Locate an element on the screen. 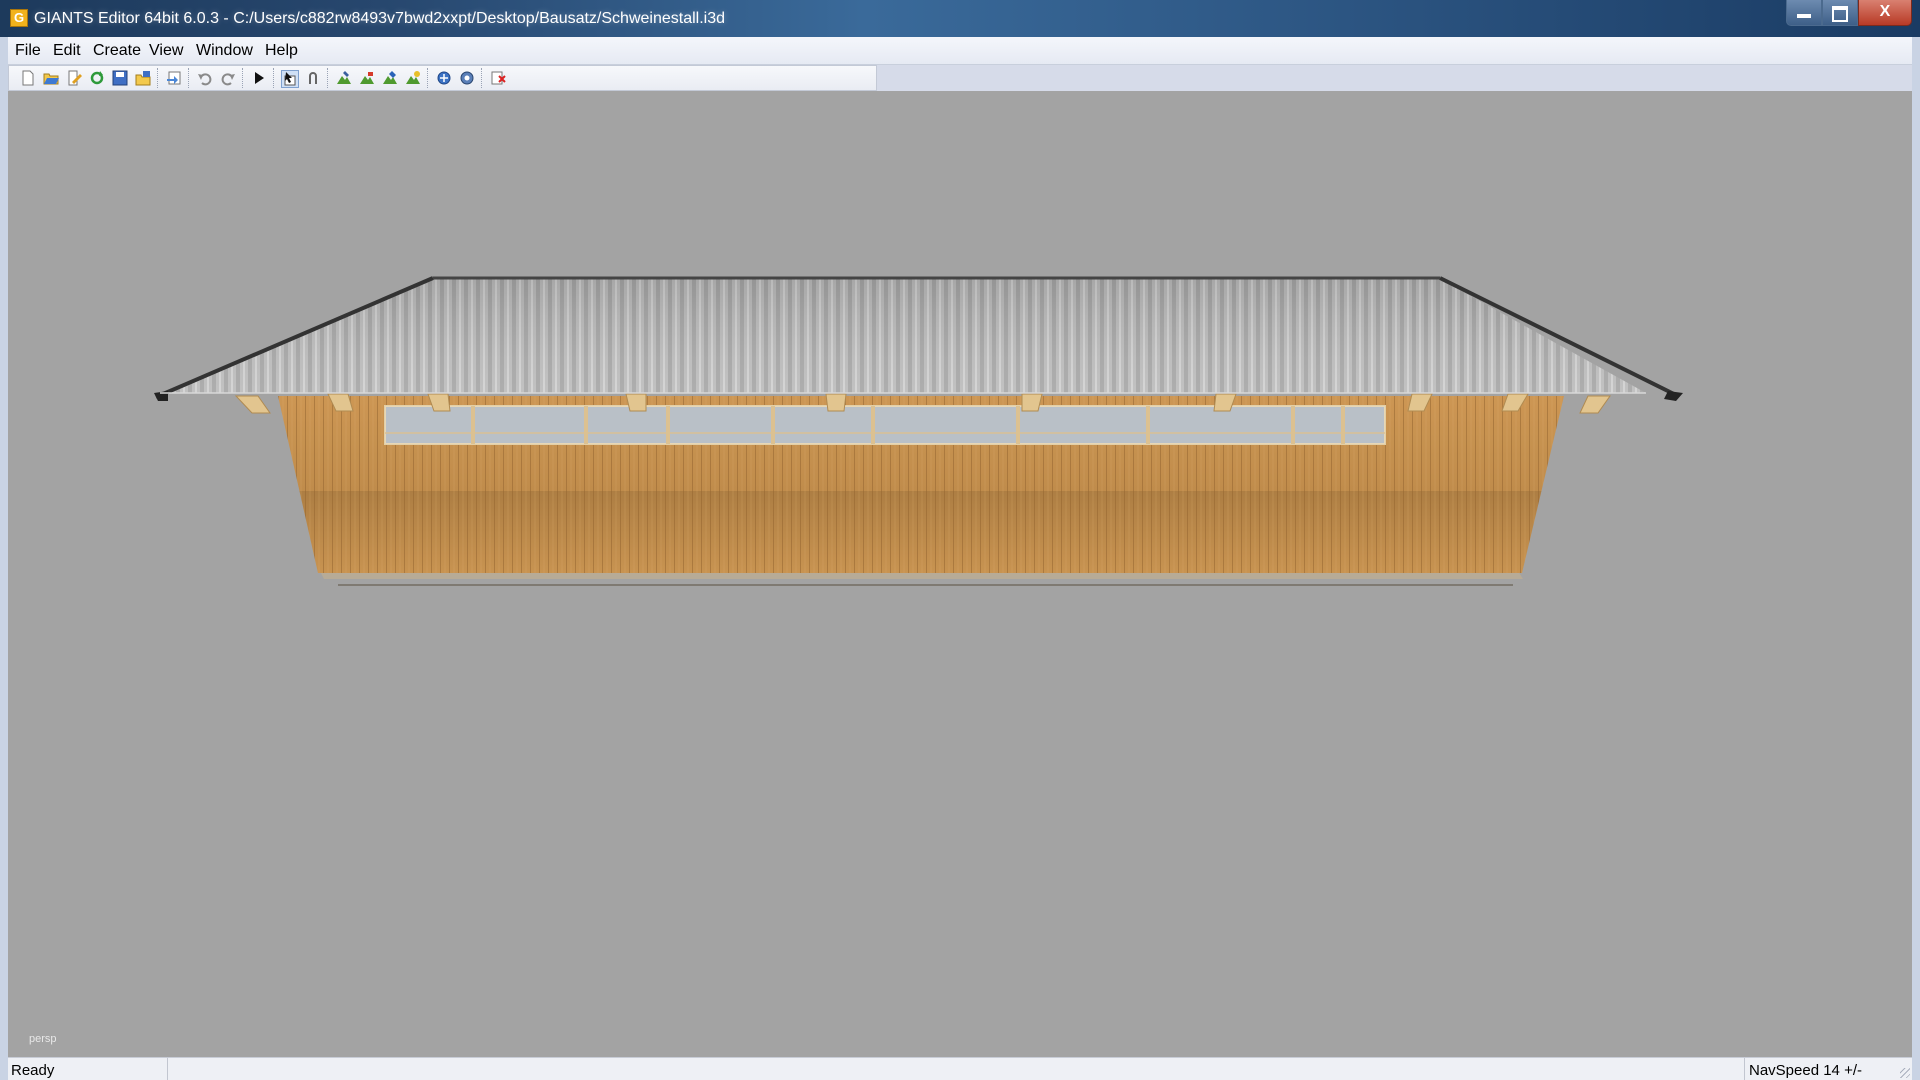 Image resolution: width=1920 pixels, height=1080 pixels. menu-edit-label: Edit is located at coordinates (67, 50).